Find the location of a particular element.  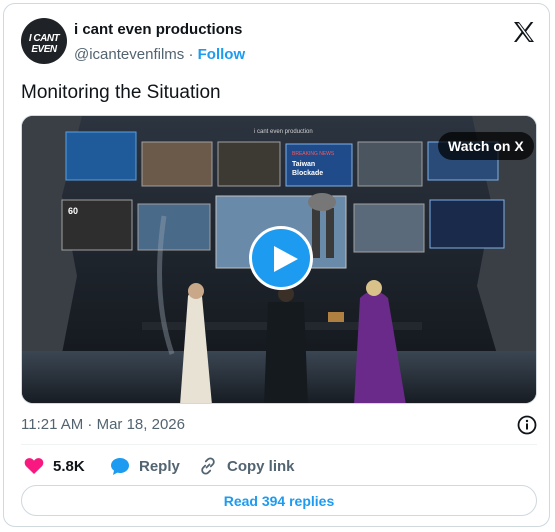

avatar: I CANT EVEN is located at coordinates (44, 41).